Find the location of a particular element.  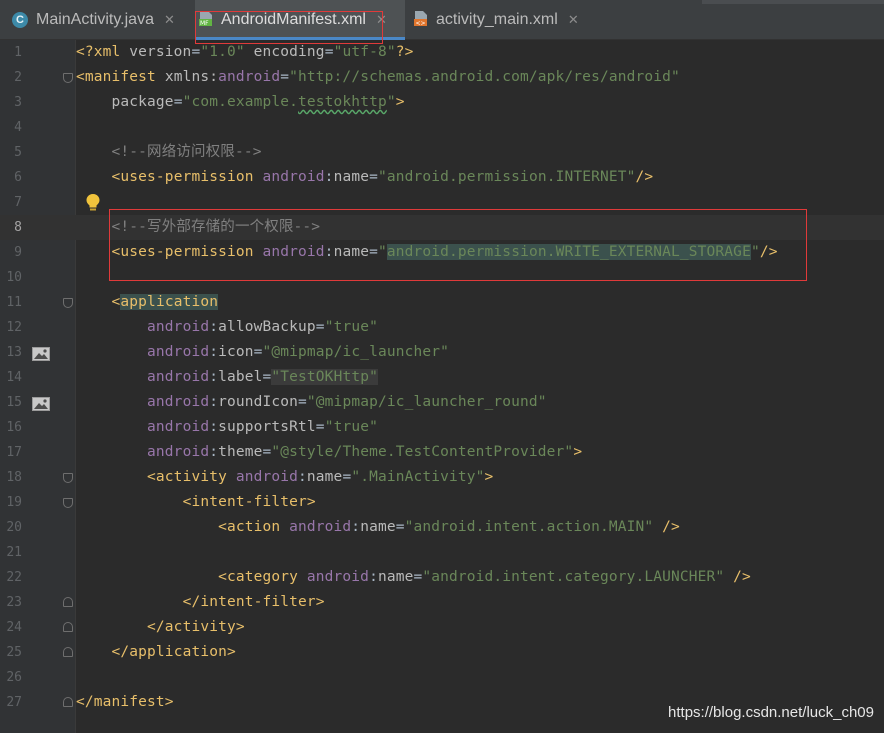

line-number: 11 is located at coordinates (14, 302).